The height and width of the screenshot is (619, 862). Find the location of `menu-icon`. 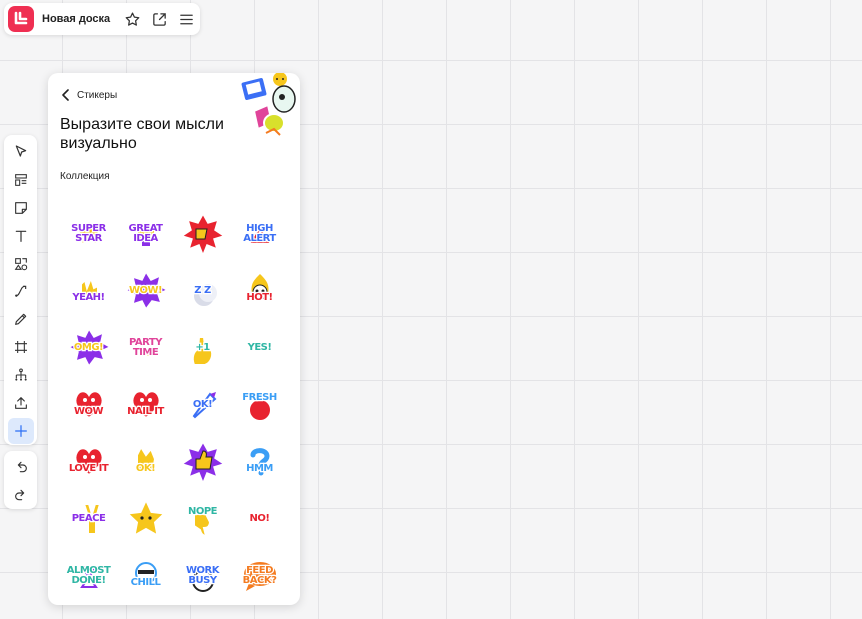

menu-icon is located at coordinates (186, 19).